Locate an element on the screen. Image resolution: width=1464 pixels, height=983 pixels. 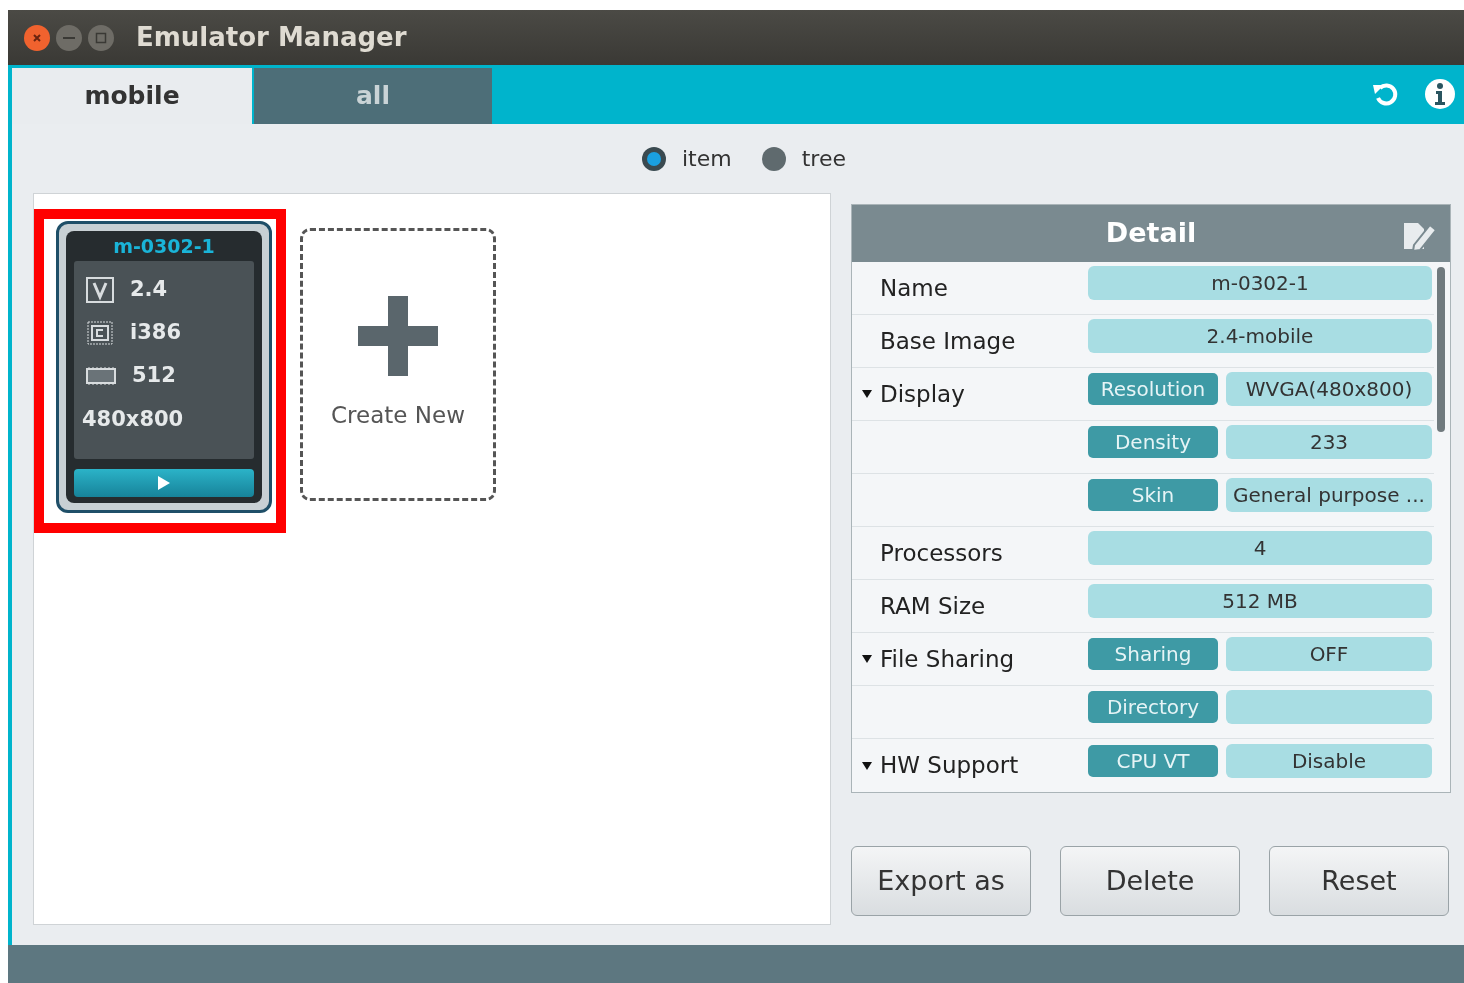
key-label: Density is located at coordinates (1153, 442).